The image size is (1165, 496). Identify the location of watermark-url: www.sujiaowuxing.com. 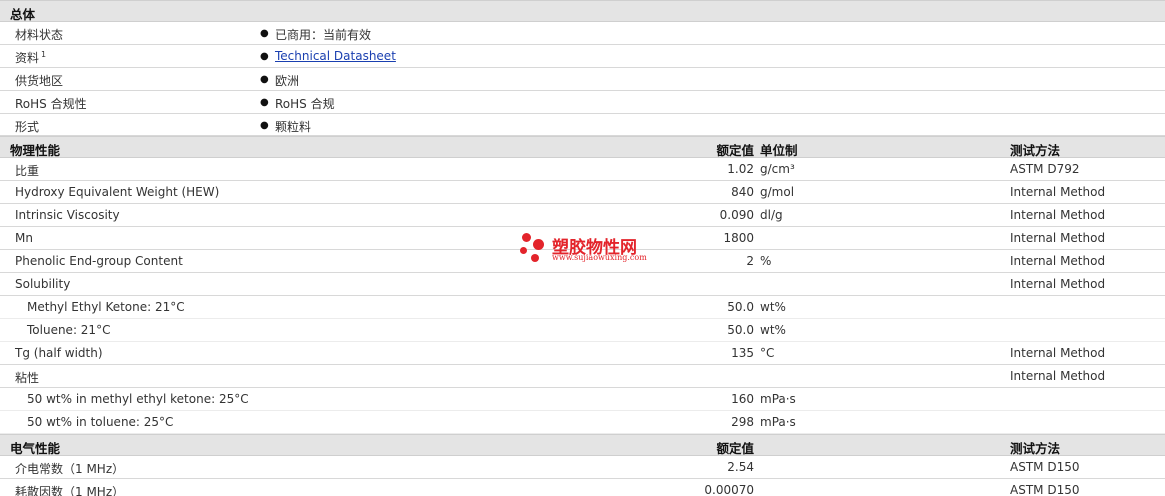
(599, 257).